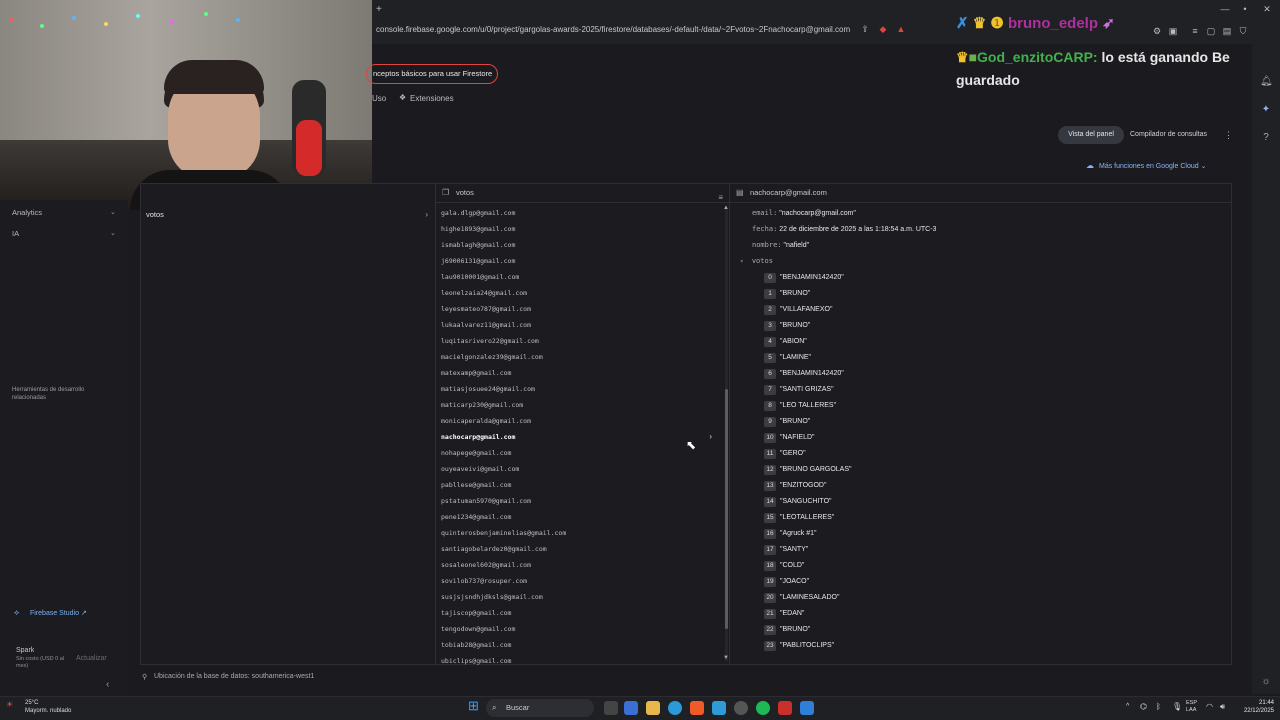 The height and width of the screenshot is (720, 1280). Describe the element at coordinates (1195, 31) in the screenshot. I see `menu-icon: ≡` at that location.